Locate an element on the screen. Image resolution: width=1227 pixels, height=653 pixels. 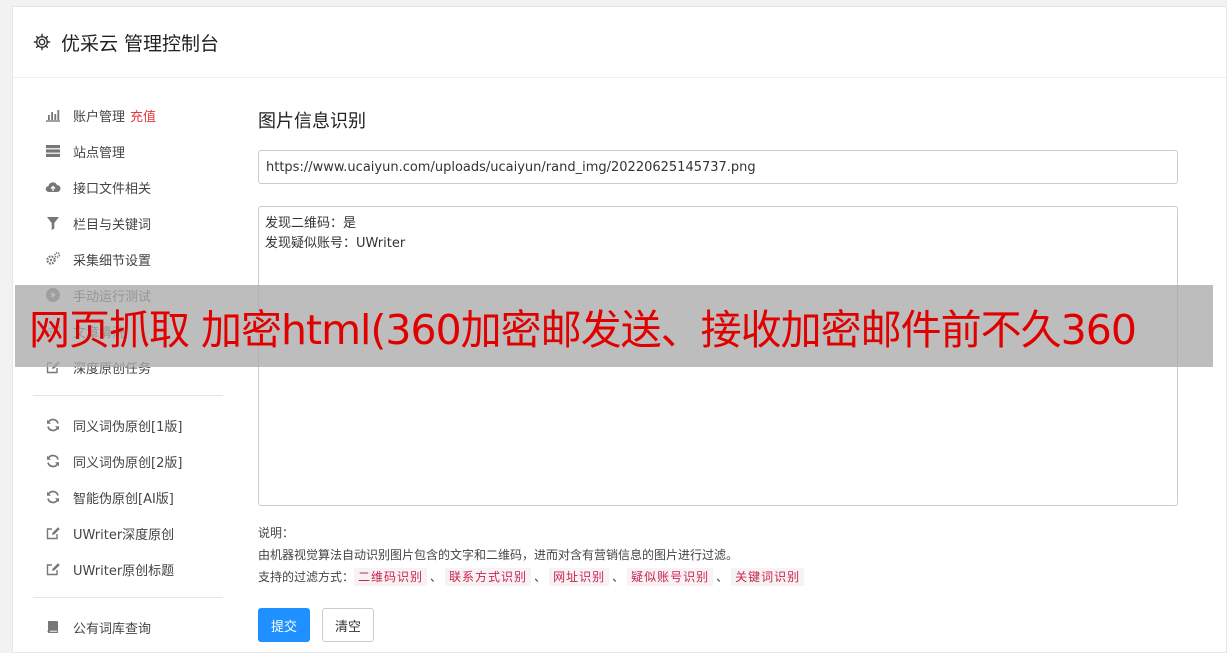
sidebar-item-group2-3: UWriter深度原创 is located at coordinates (128, 533).